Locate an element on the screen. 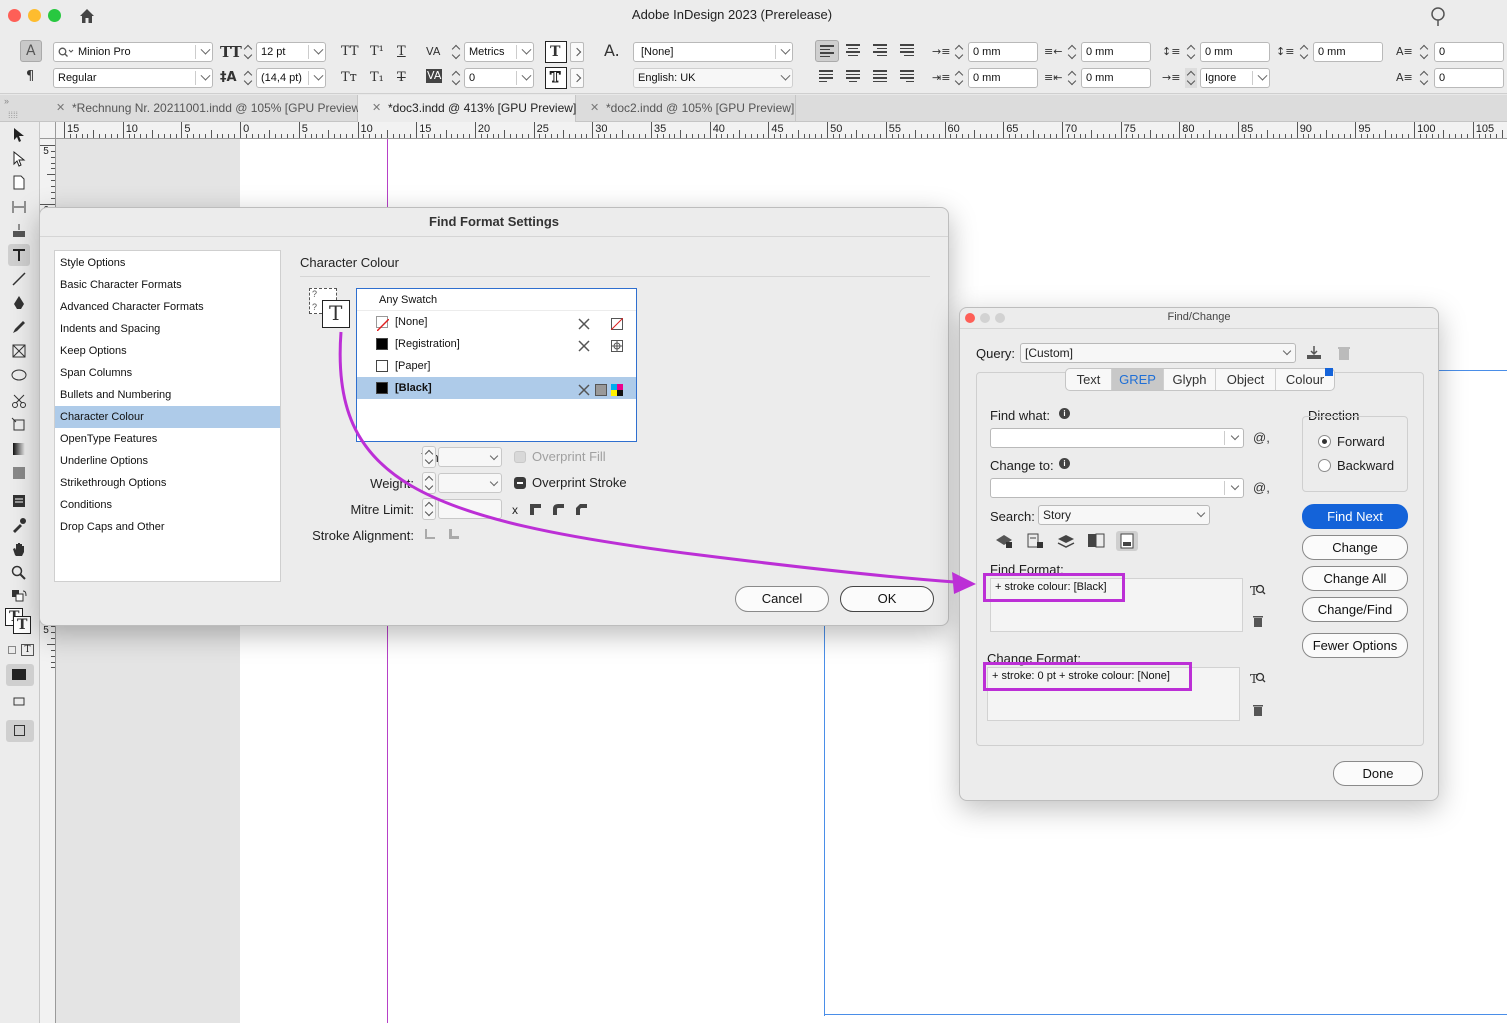 The image size is (1507, 1023). space-after-stepper is located at coordinates (1304, 52).